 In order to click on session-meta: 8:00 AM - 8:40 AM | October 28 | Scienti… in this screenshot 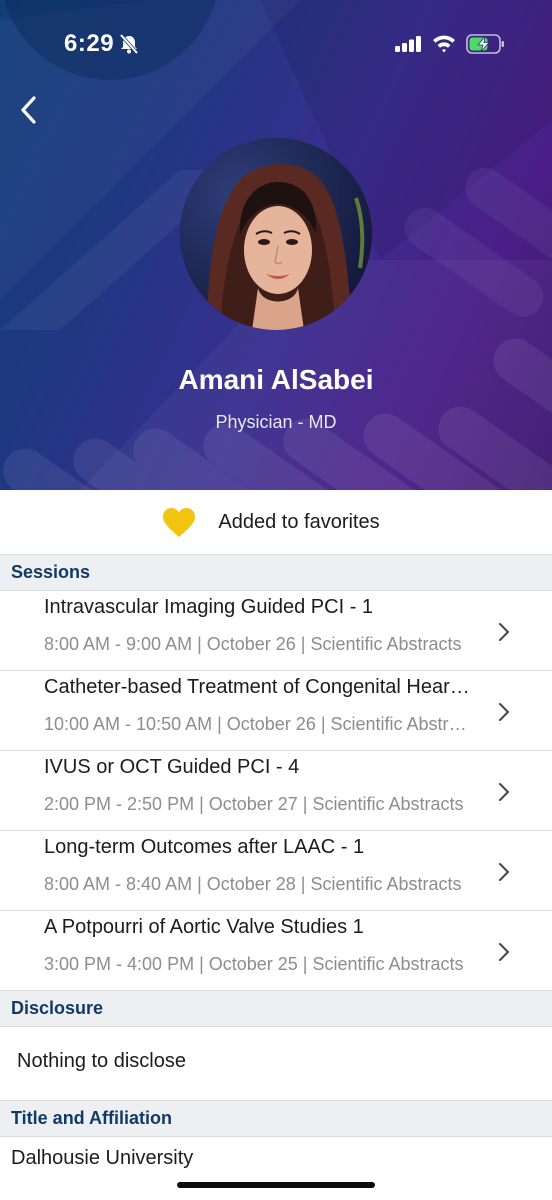, I will do `click(253, 884)`.